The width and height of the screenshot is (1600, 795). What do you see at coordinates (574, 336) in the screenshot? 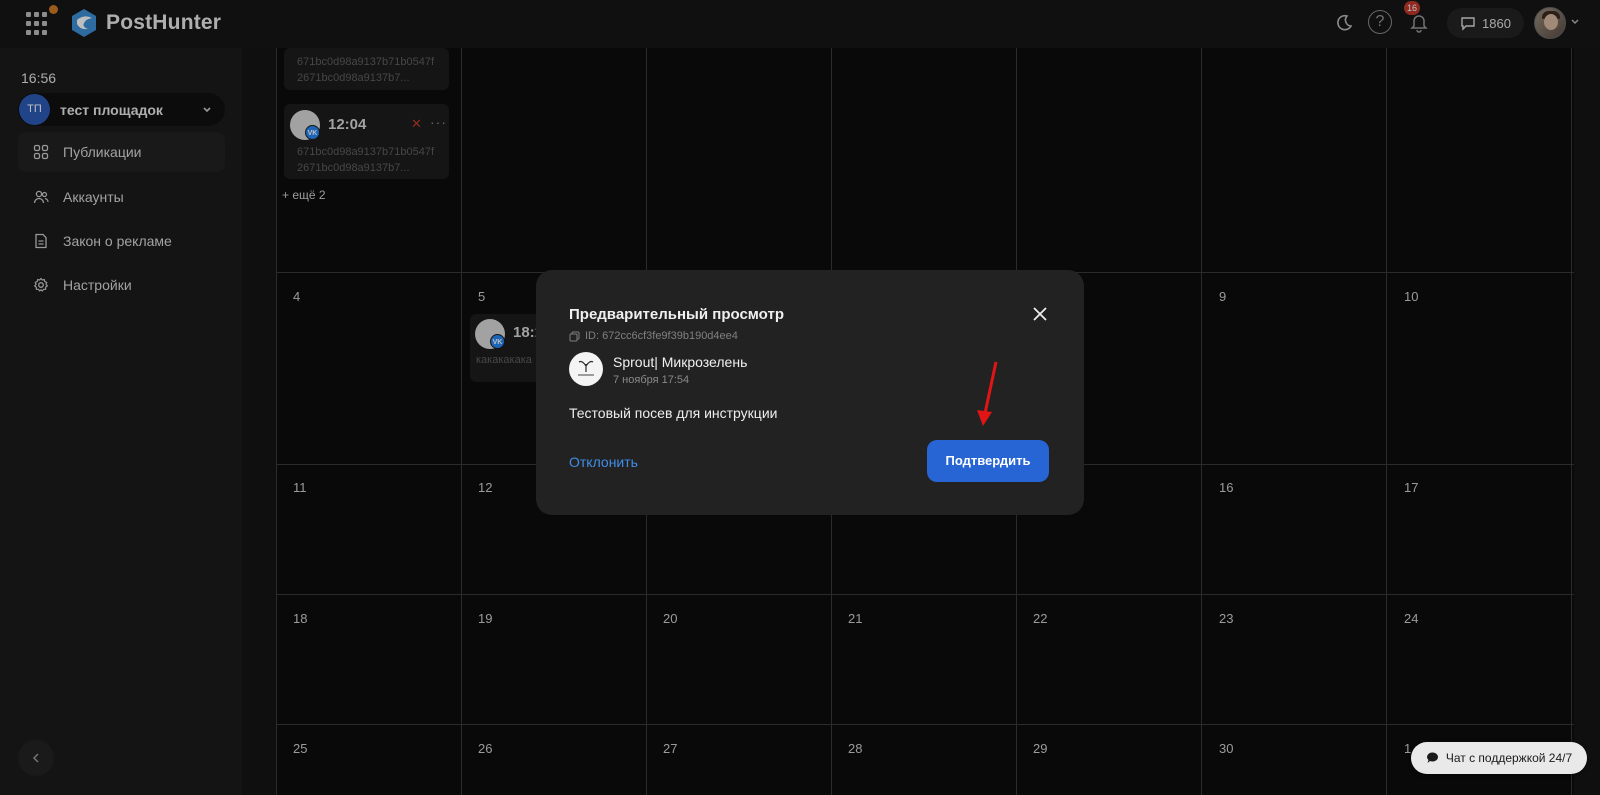
I see `copy-icon` at bounding box center [574, 336].